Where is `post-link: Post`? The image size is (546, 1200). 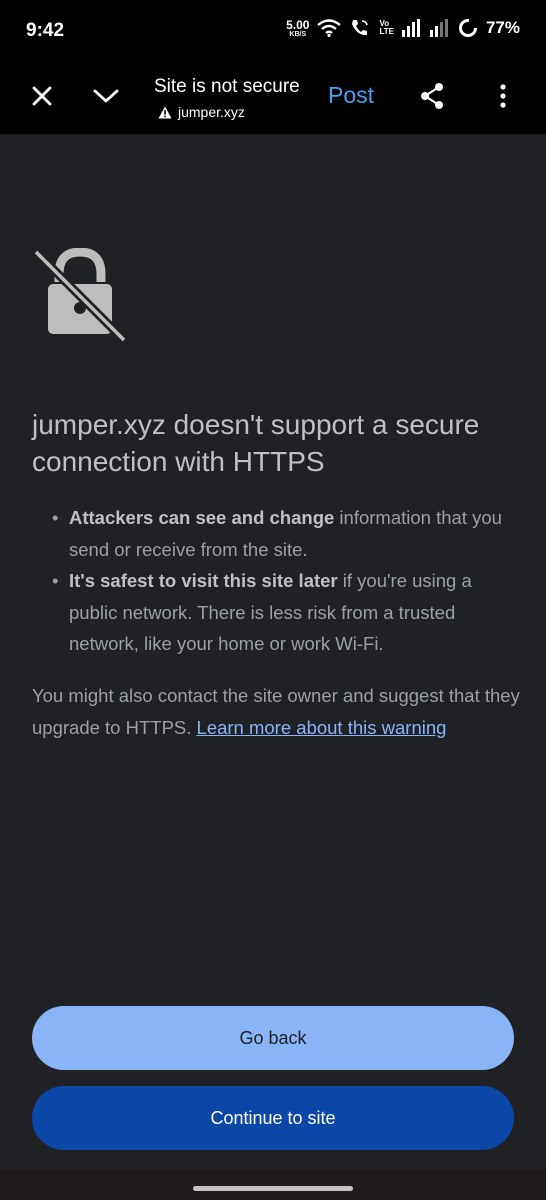
post-link: Post is located at coordinates (351, 95).